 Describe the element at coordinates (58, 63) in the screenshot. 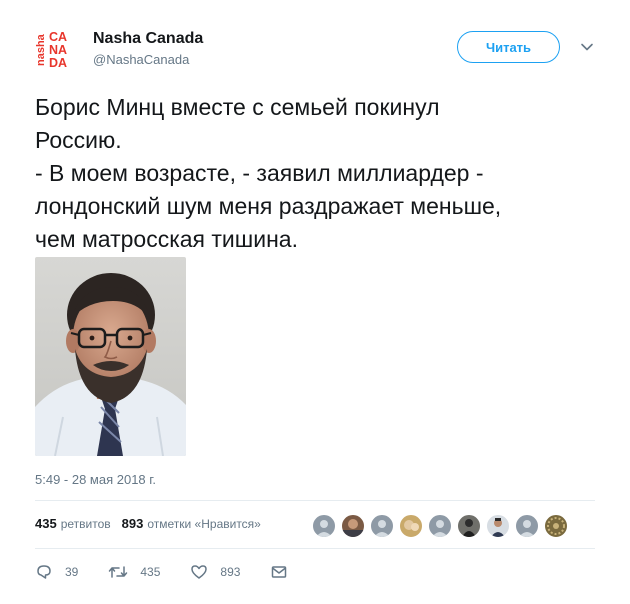

I see `svg-text: DA` at that location.